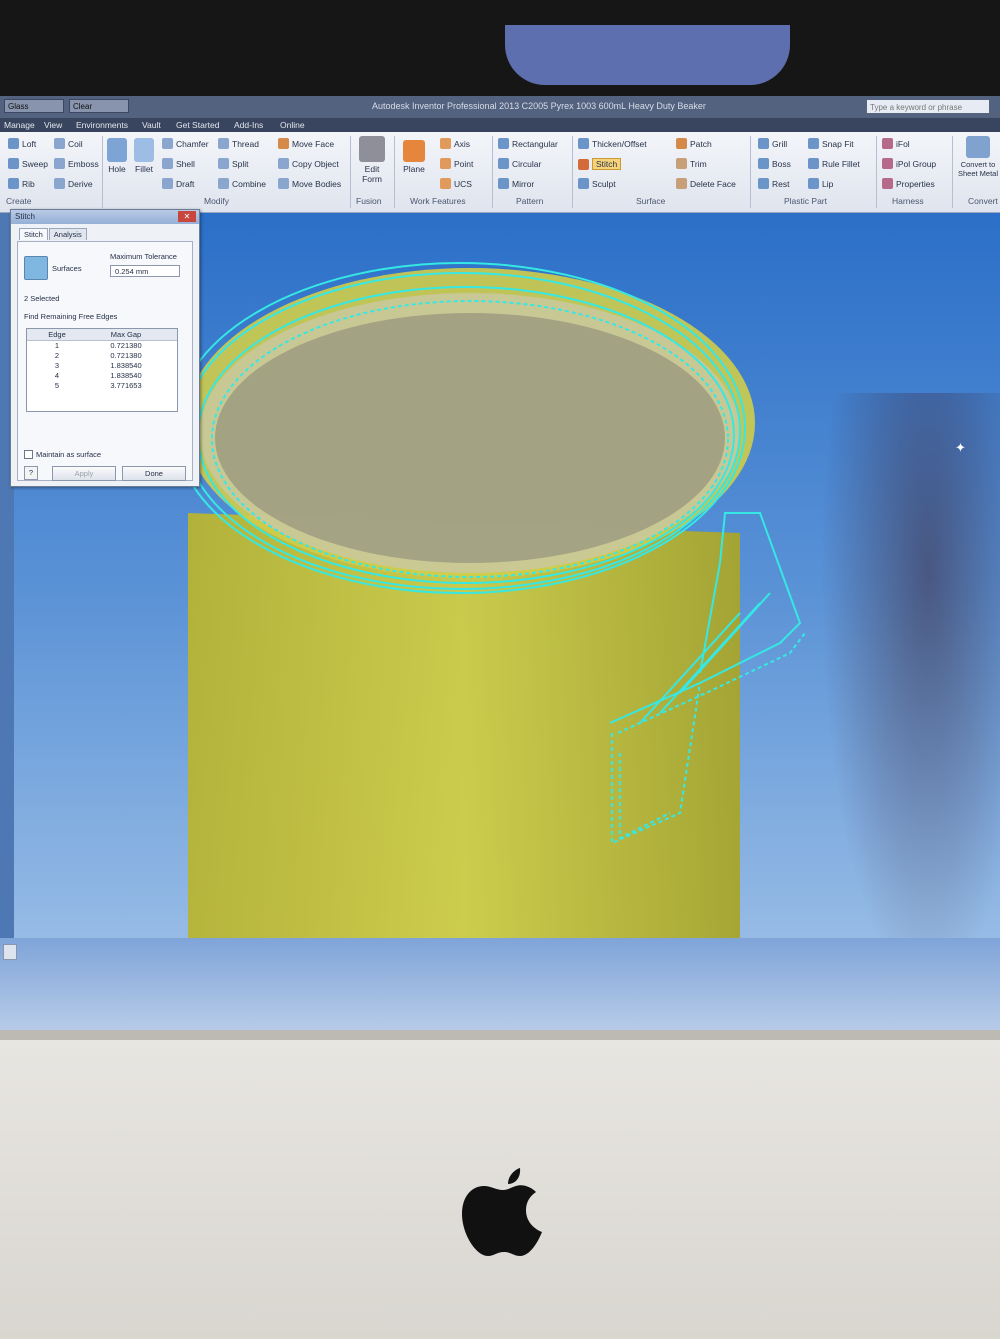 The width and height of the screenshot is (1000, 1339). What do you see at coordinates (73, 183) in the screenshot?
I see `derive-button: Derive` at bounding box center [73, 183].